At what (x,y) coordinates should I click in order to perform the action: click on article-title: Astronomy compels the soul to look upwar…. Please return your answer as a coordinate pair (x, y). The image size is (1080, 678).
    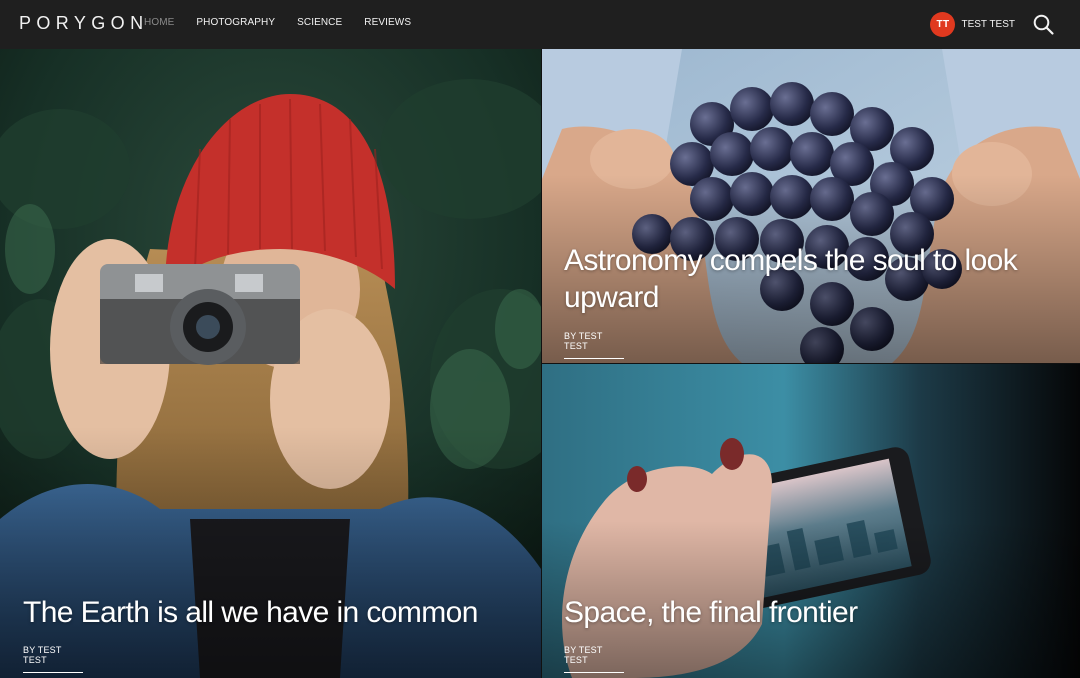
    Looking at the image, I should click on (814, 279).